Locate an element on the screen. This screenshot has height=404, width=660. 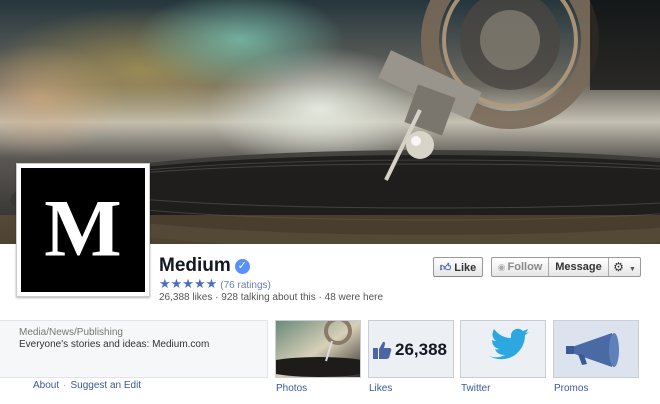
profile-picture: M is located at coordinates (83, 230).